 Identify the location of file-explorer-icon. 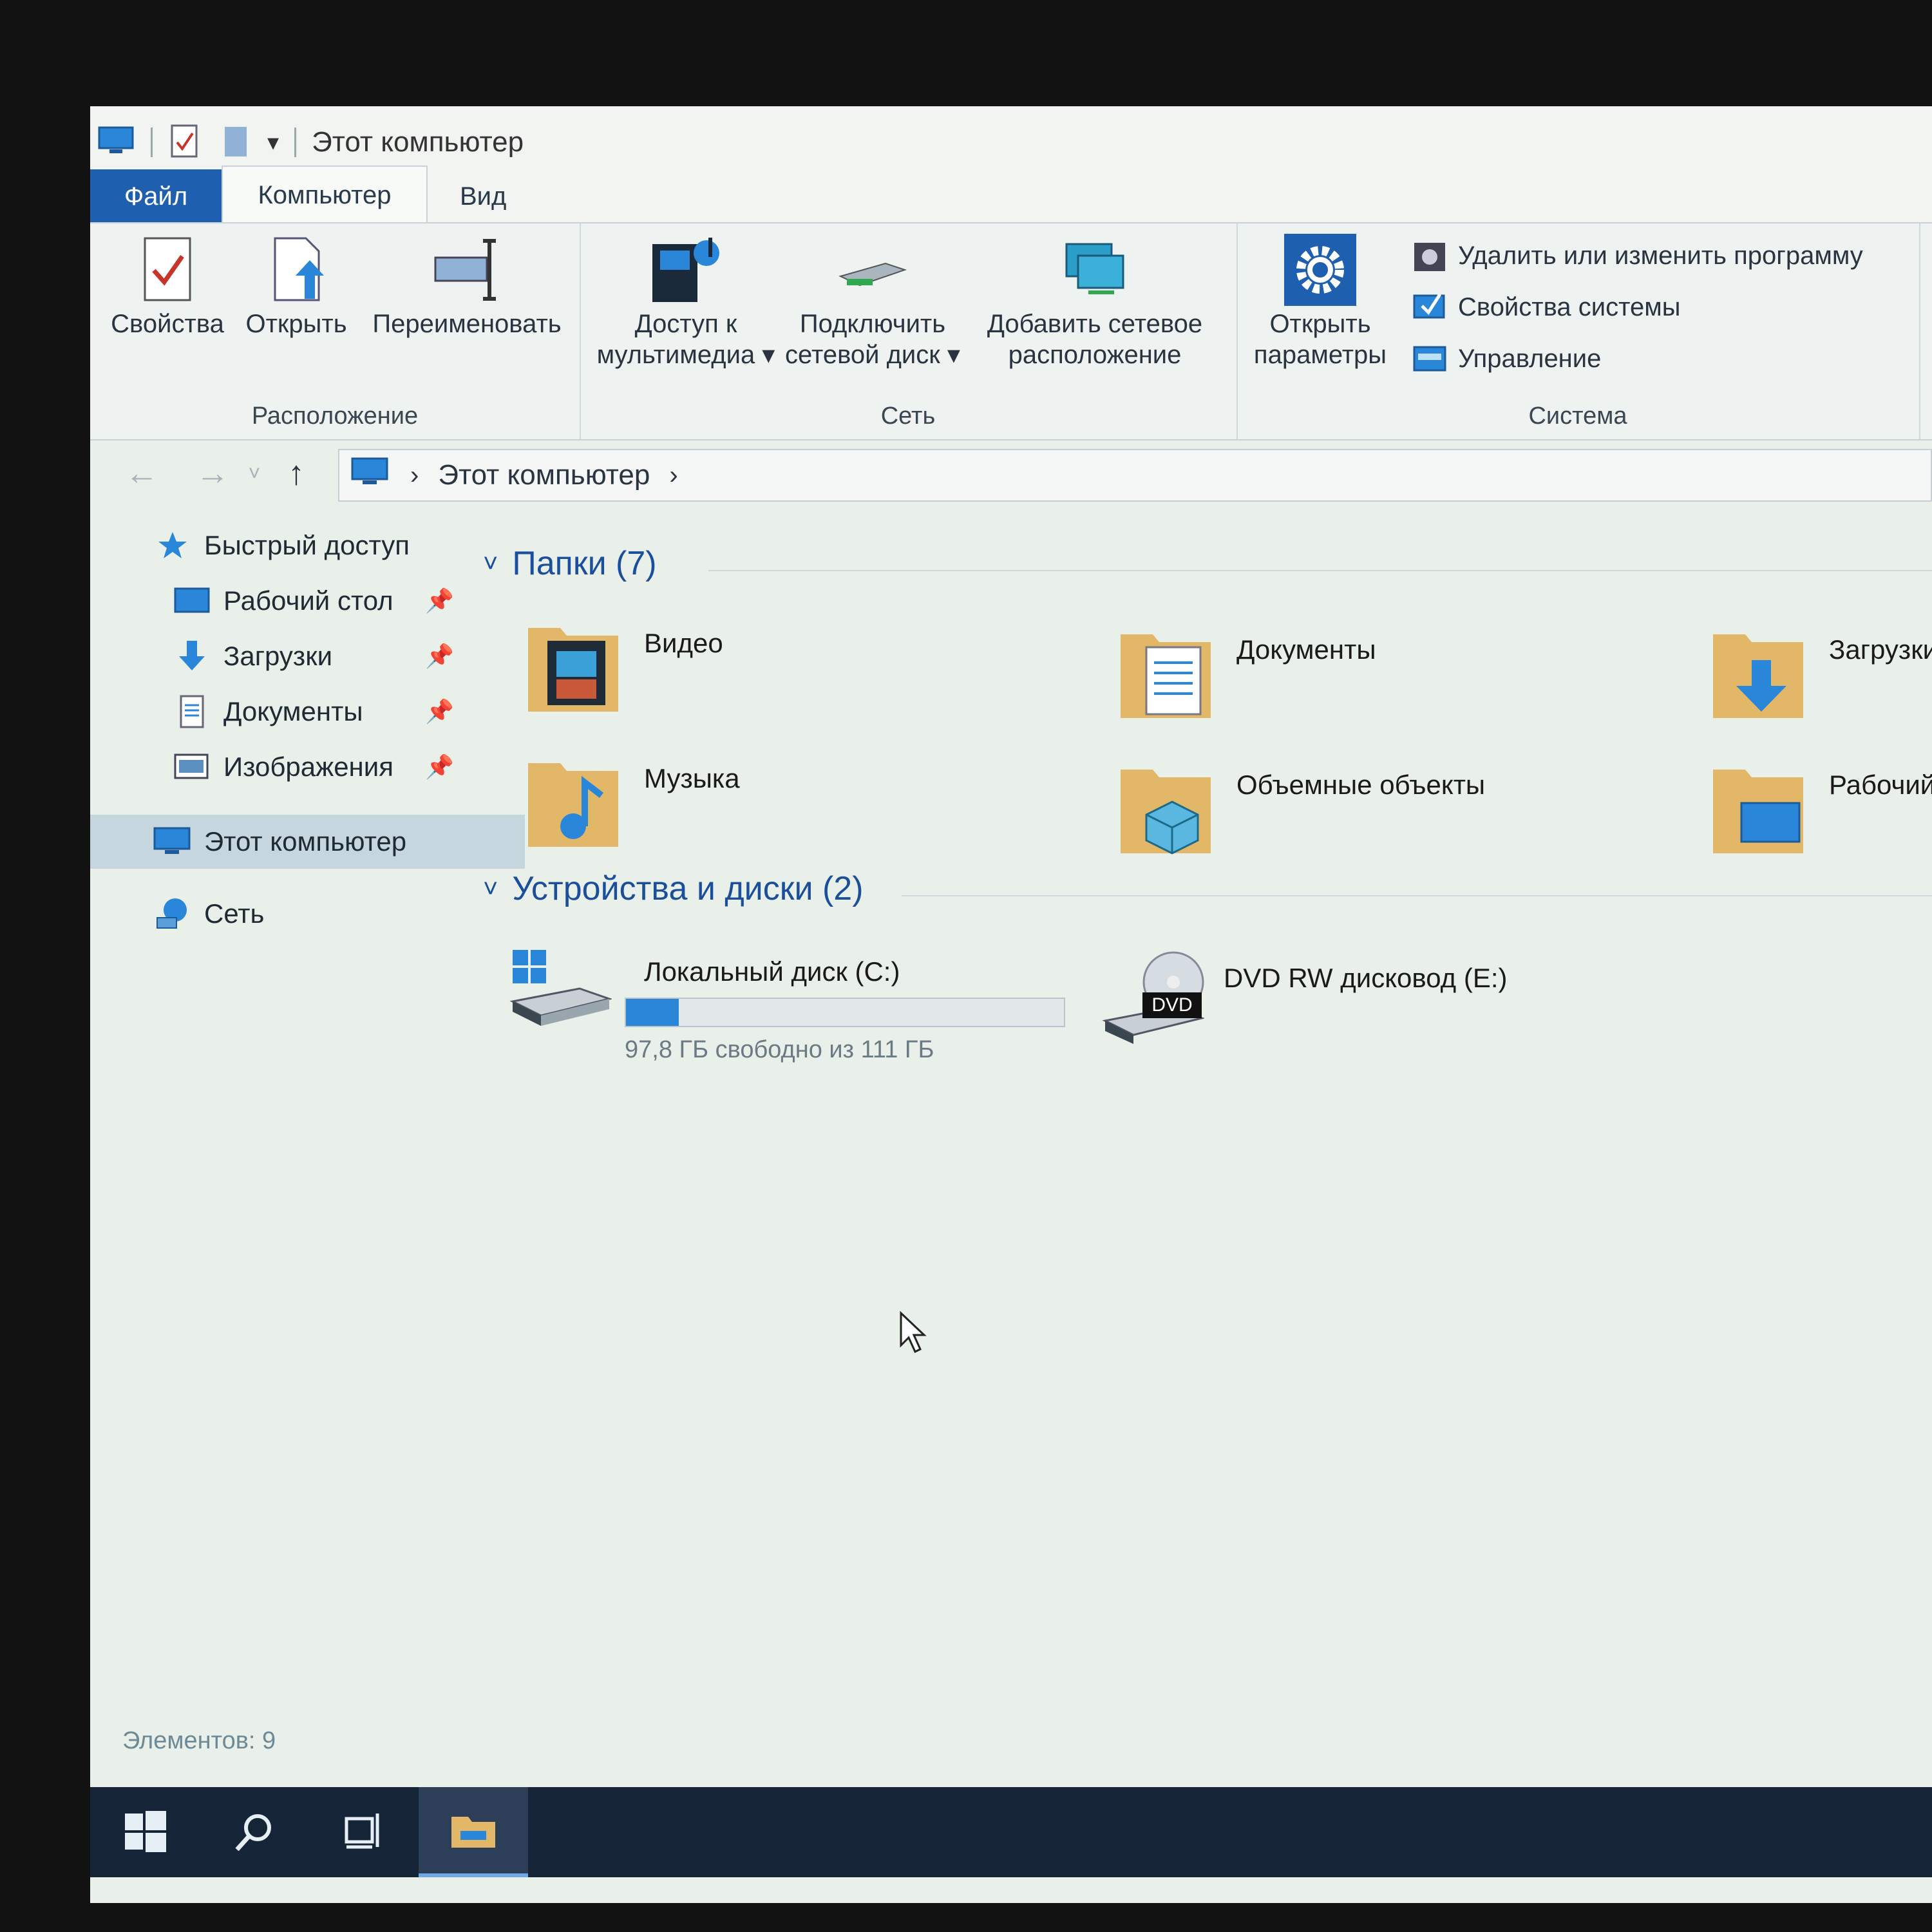
(473, 1832).